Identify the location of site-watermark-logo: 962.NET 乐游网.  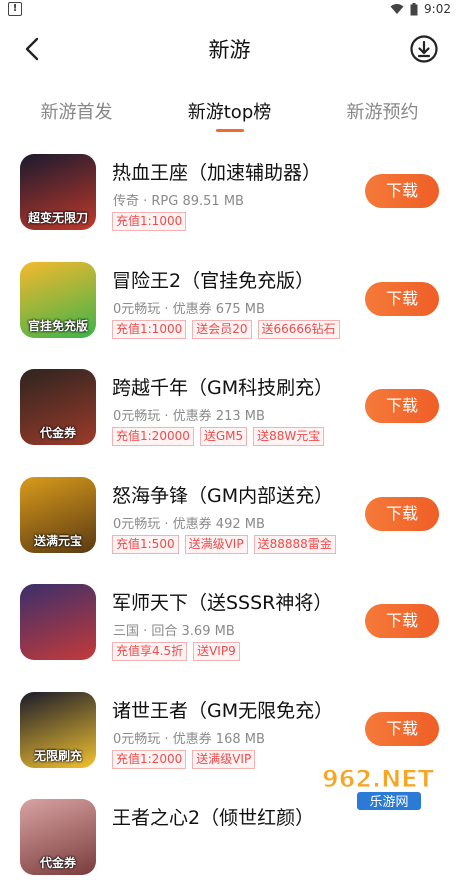
(378, 787).